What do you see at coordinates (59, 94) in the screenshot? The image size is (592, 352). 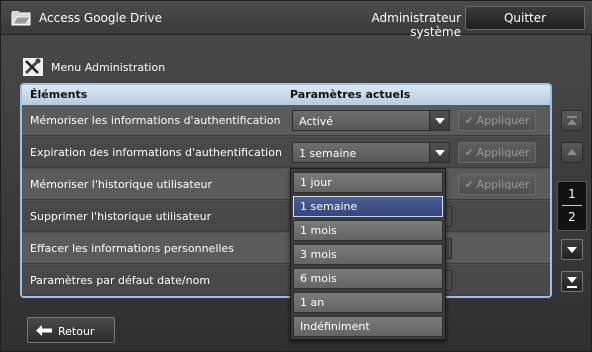 I see `column-header-items: Éléments` at bounding box center [59, 94].